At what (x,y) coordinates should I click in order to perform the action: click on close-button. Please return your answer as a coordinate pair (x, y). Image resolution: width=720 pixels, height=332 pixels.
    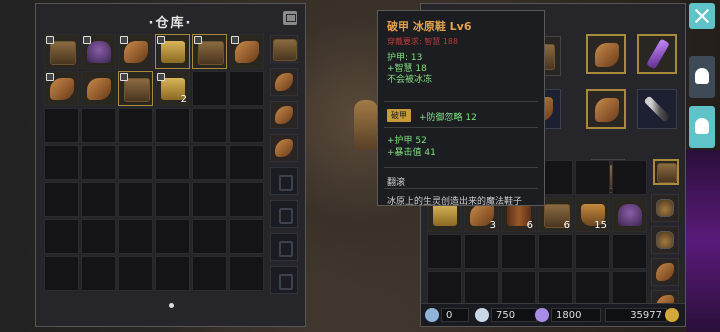
    Looking at the image, I should click on (702, 16).